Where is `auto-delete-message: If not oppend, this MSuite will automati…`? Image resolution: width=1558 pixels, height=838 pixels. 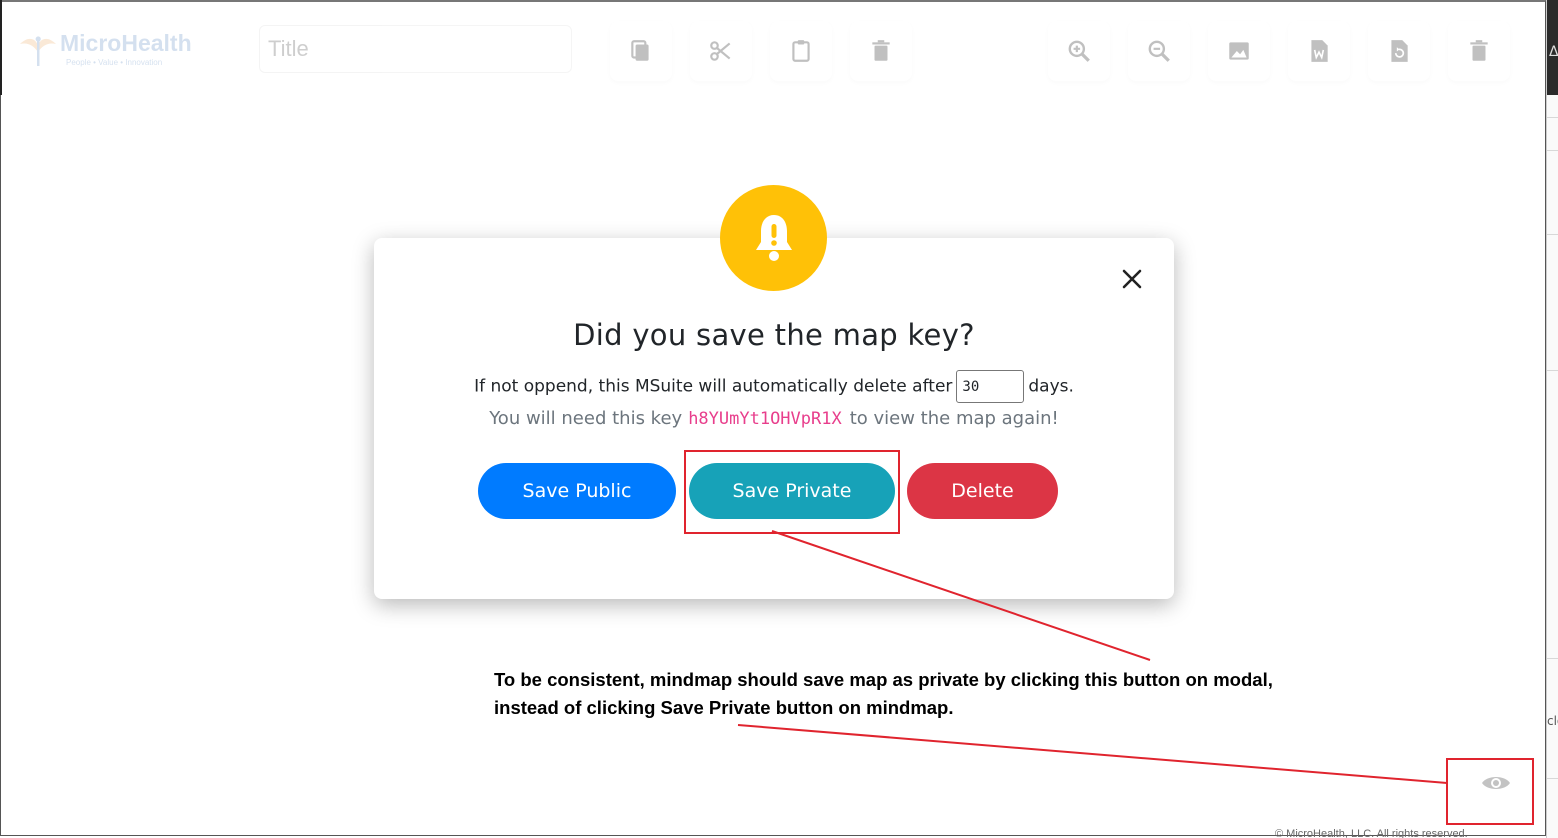 auto-delete-message: If not oppend, this MSuite will automati… is located at coordinates (774, 386).